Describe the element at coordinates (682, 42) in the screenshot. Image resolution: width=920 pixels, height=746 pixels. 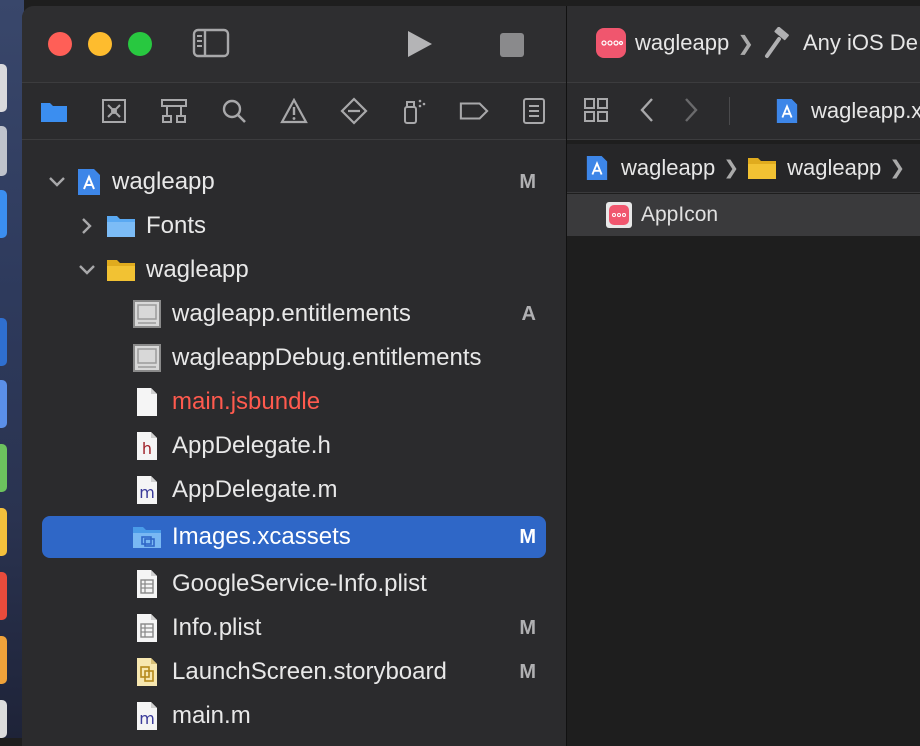
I see `scheme-name: wagleapp` at that location.